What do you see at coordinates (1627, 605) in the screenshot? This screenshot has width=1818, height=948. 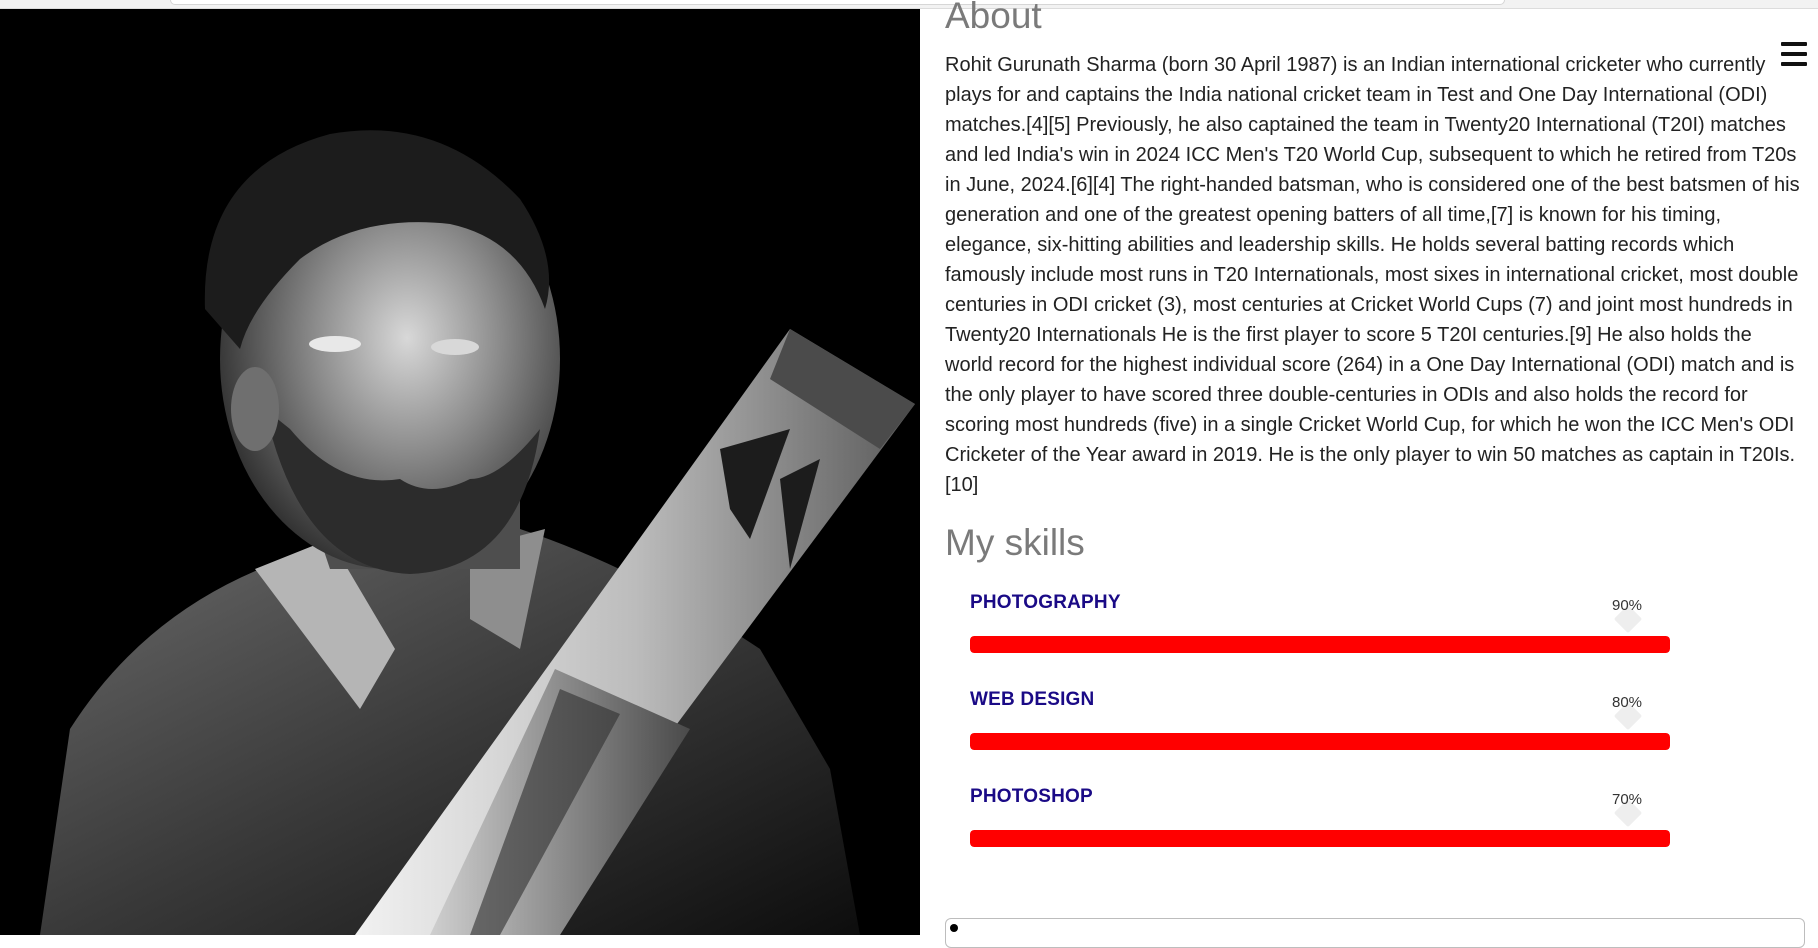 I see `skill-percent: 90%` at bounding box center [1627, 605].